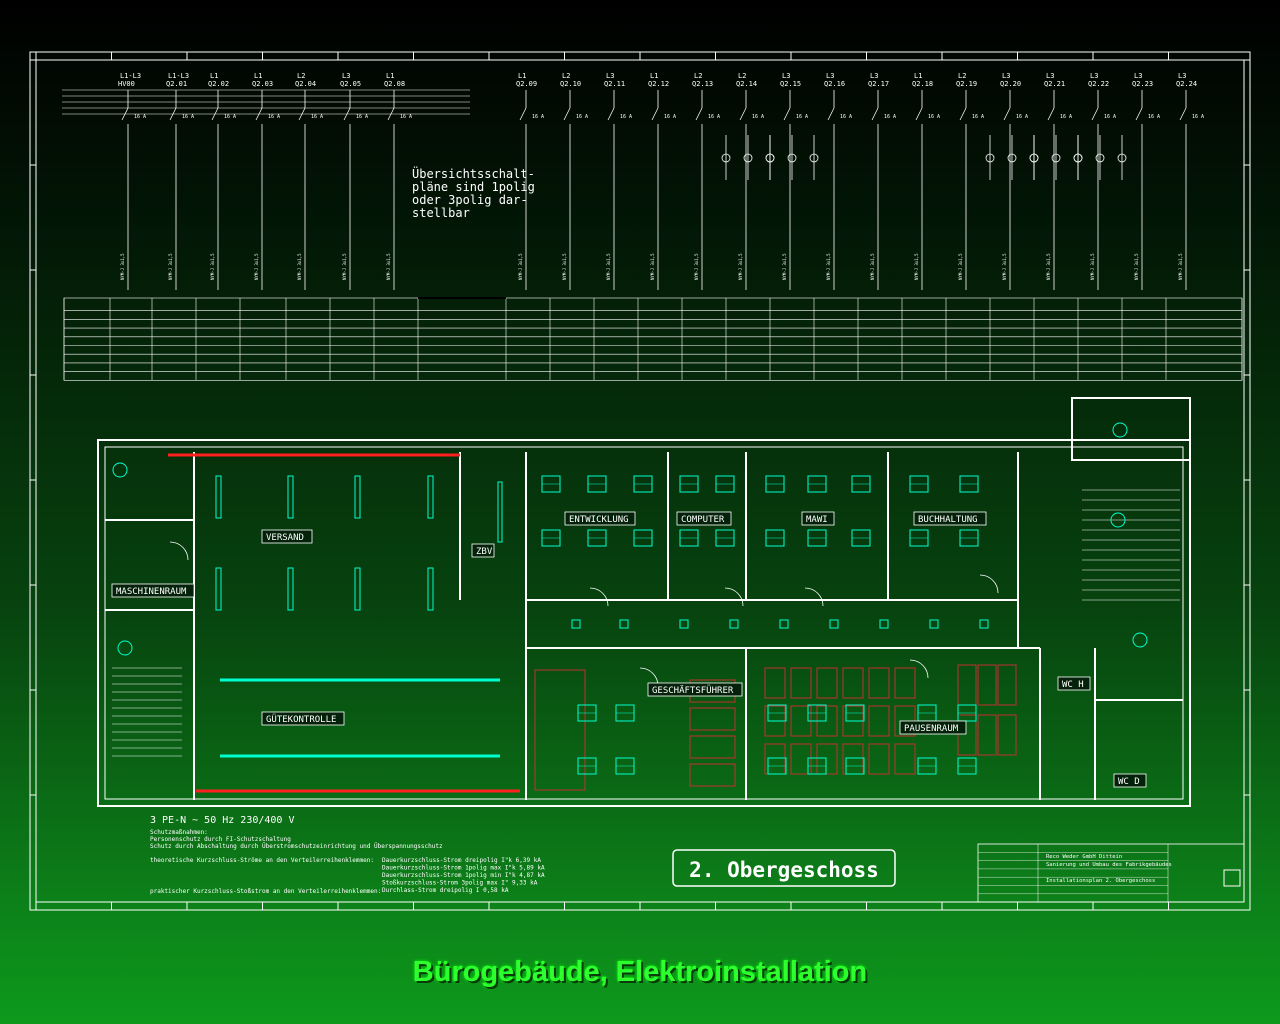  Describe the element at coordinates (1098, 84) in the screenshot. I see `circuit-id: Q2.22` at that location.